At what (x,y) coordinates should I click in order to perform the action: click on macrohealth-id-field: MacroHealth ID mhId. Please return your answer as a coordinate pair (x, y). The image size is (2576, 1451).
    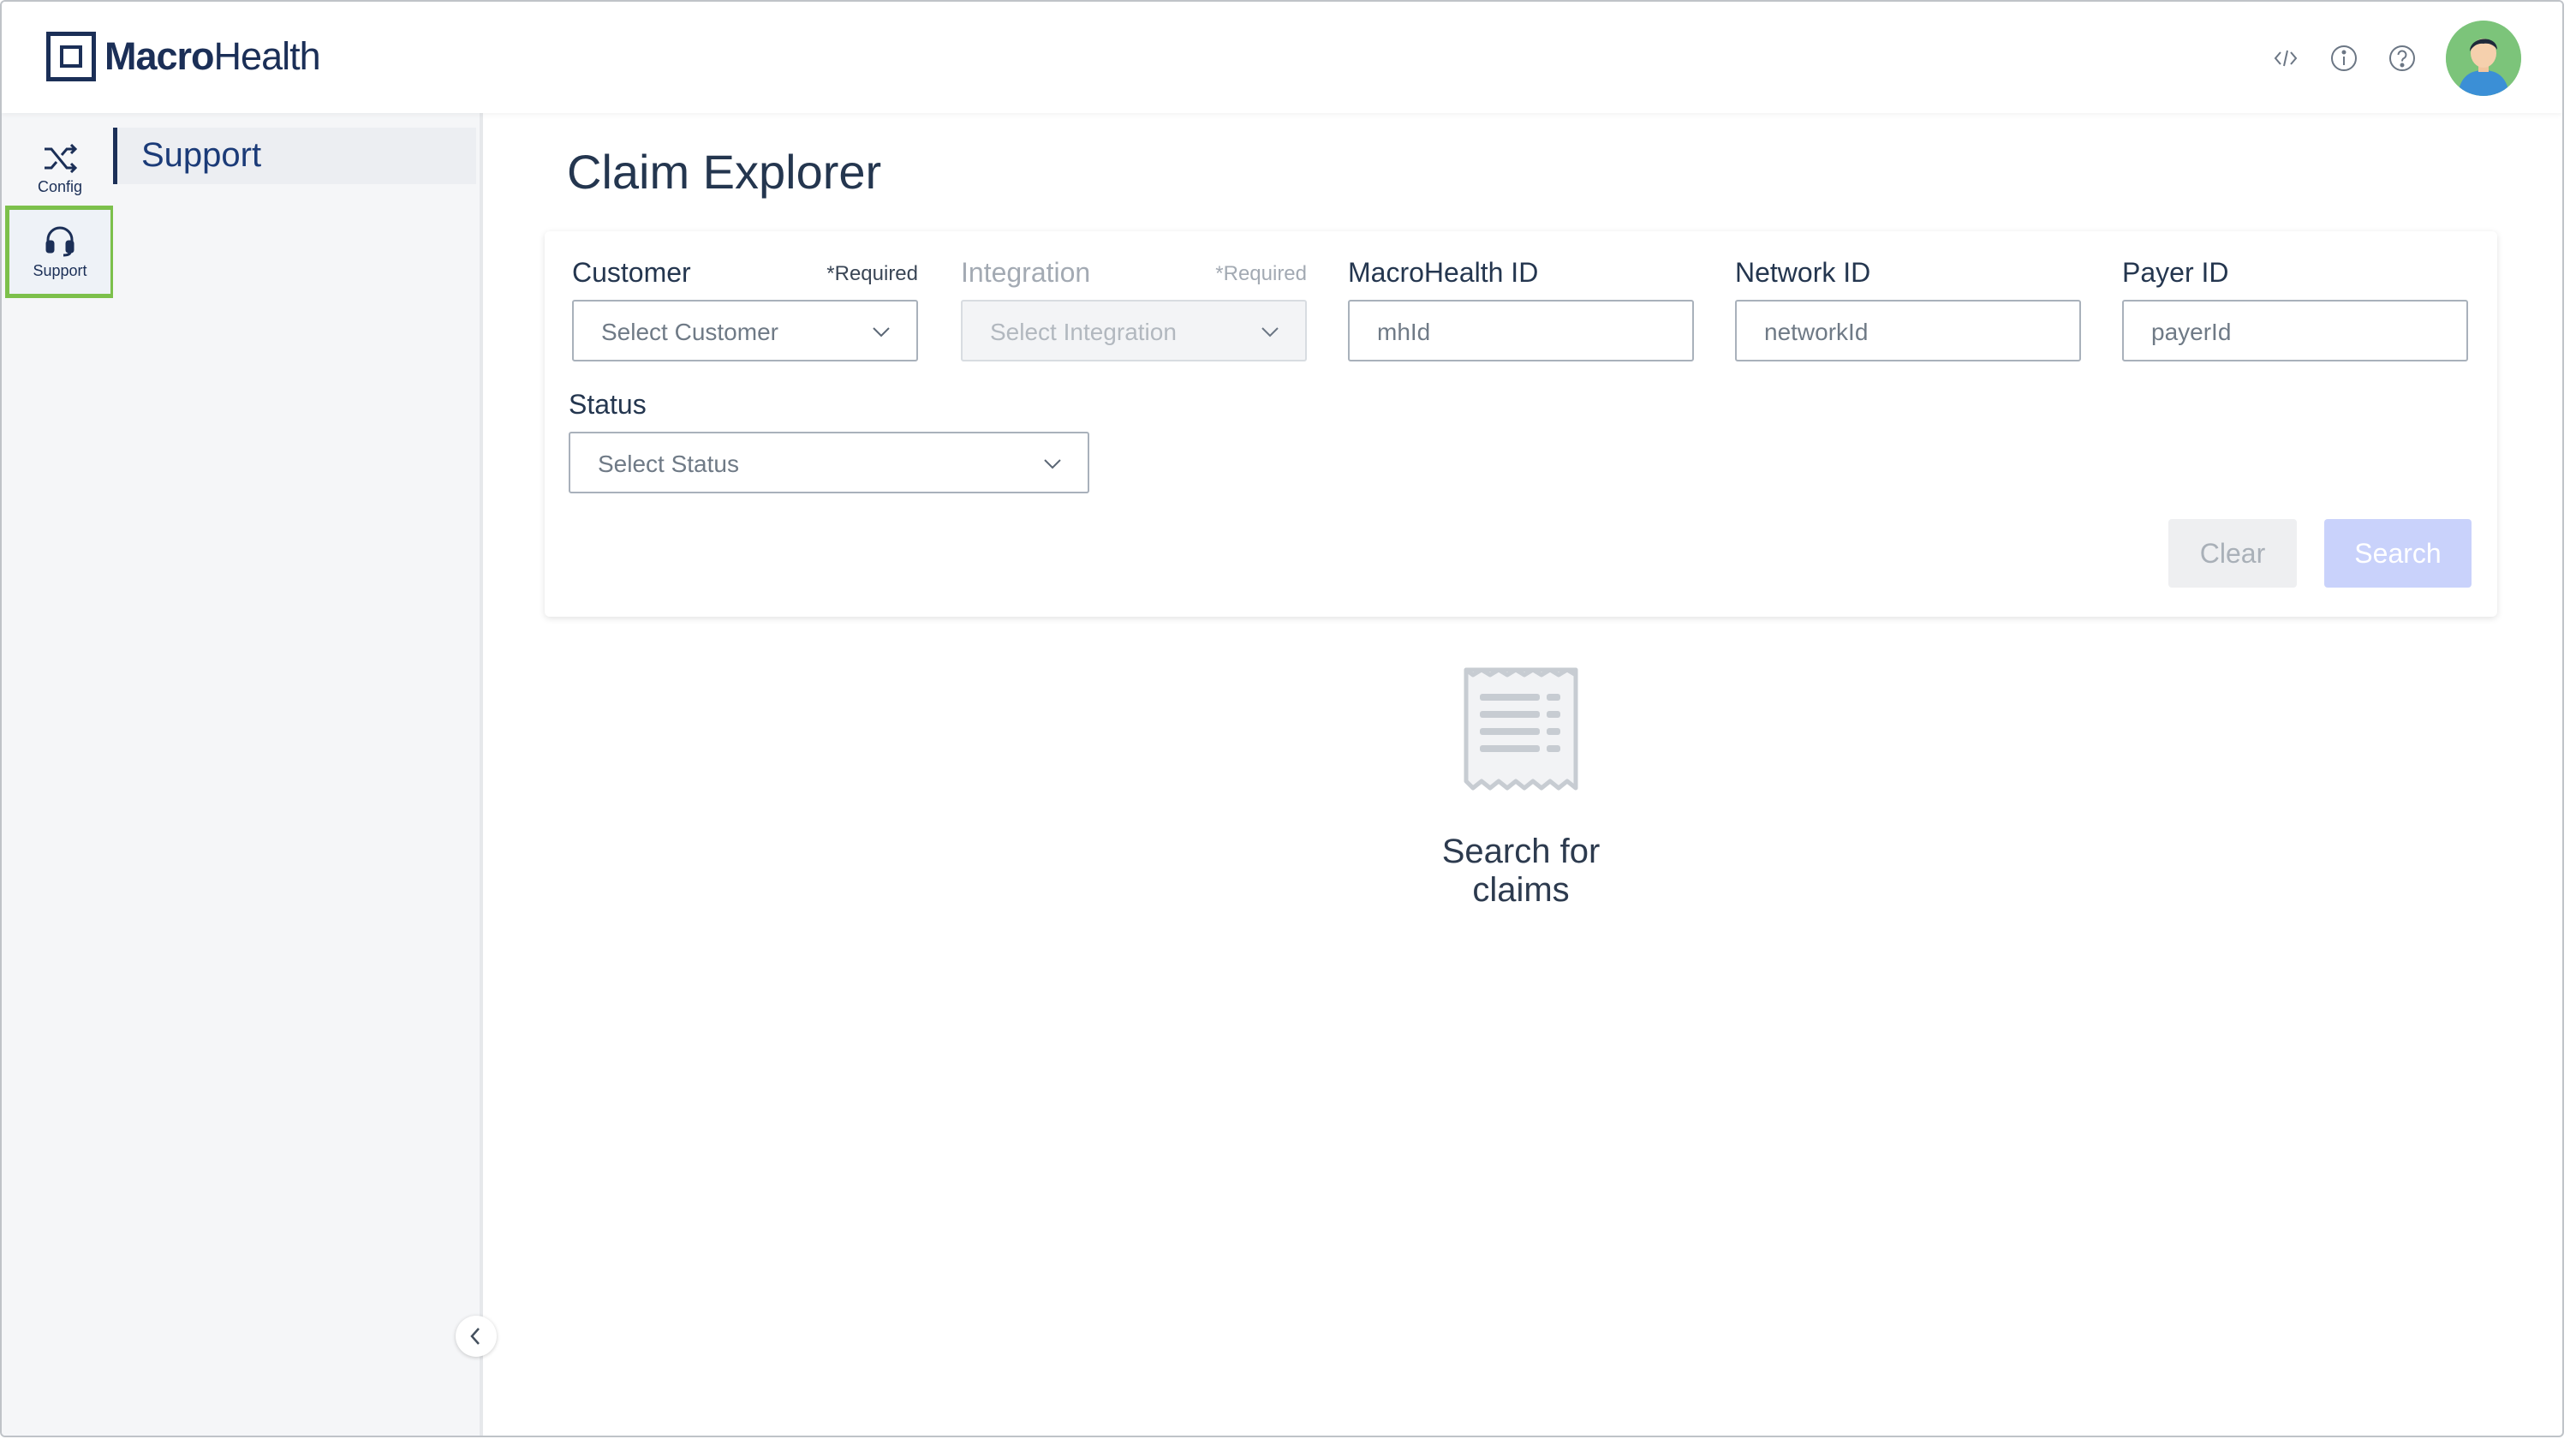
    Looking at the image, I should click on (1521, 309).